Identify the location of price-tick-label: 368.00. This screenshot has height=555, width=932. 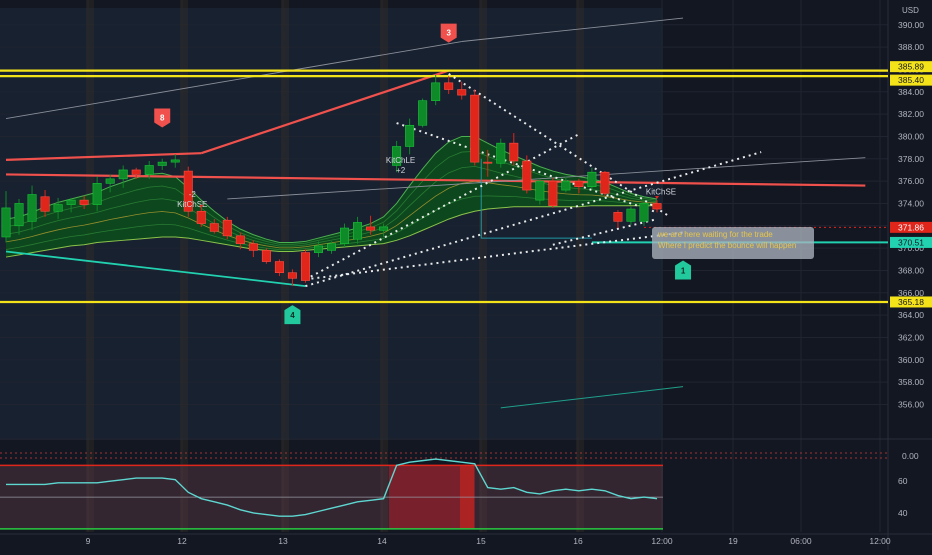
(911, 270).